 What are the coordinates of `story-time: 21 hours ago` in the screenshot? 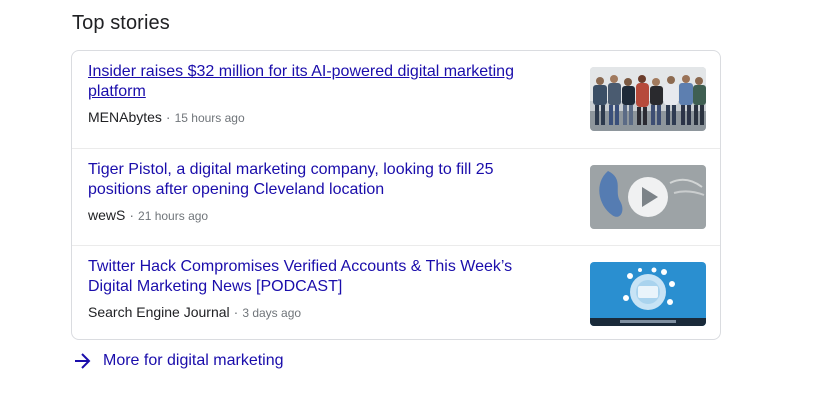 It's located at (173, 216).